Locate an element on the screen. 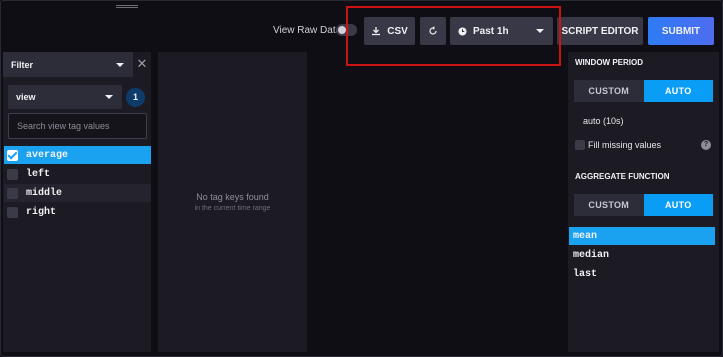 The height and width of the screenshot is (357, 723). tag-value-search-input is located at coordinates (77, 126).